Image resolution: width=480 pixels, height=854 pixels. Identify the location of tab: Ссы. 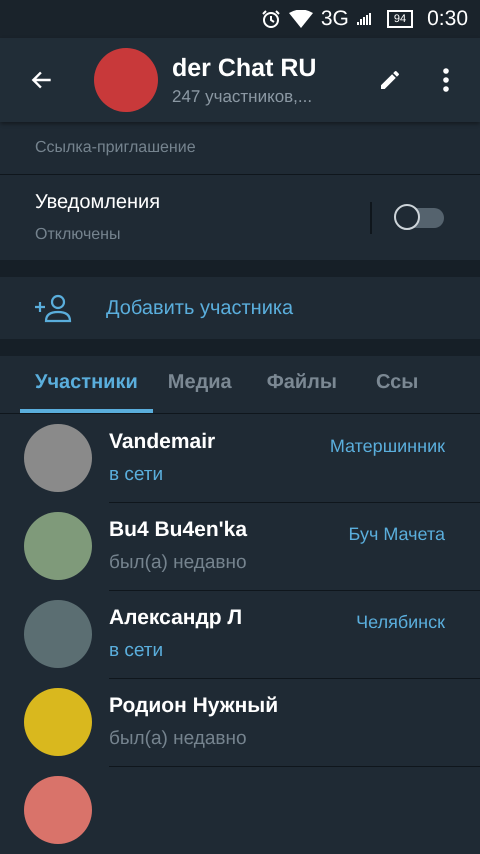
(397, 384).